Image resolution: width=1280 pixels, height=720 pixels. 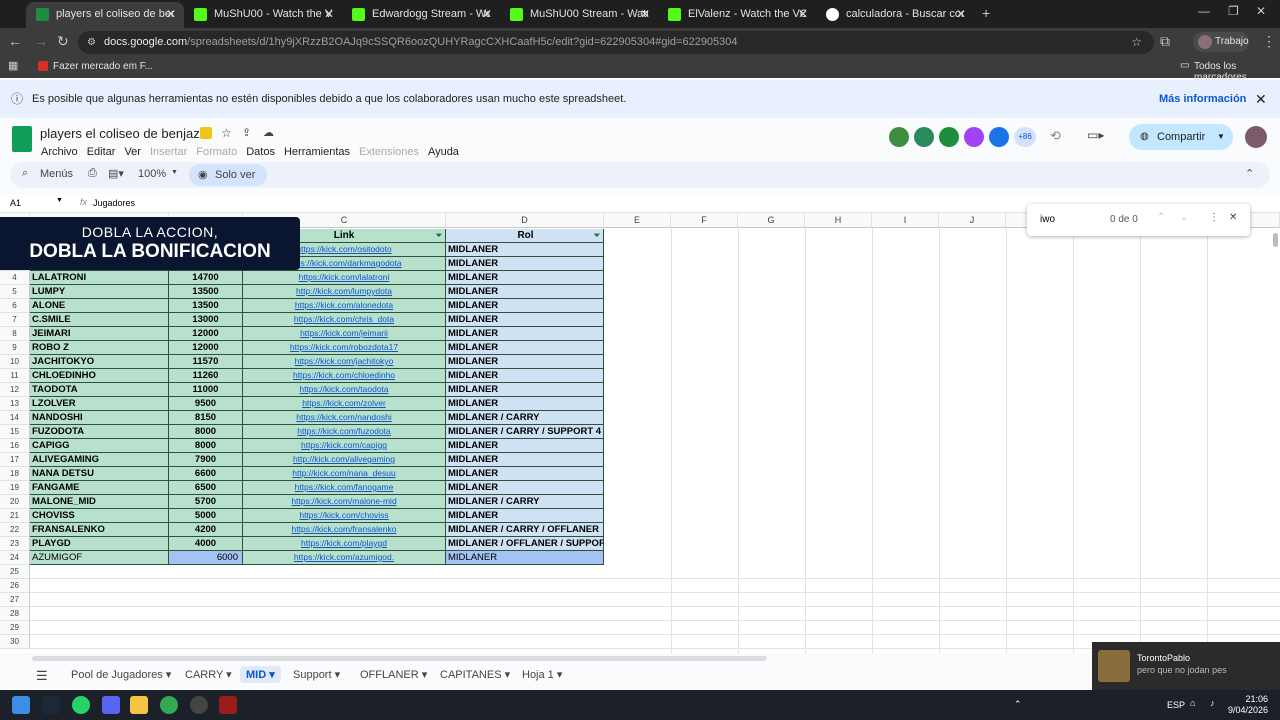 I want to click on player-value-cell: 11260, so click(x=206, y=376).